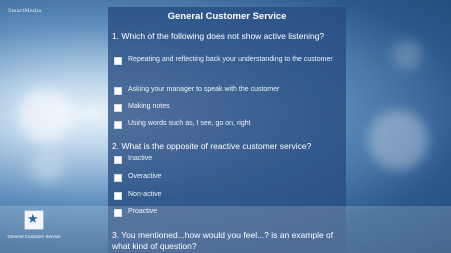 The height and width of the screenshot is (253, 451). What do you see at coordinates (189, 123) in the screenshot?
I see `option-label: Using words such as, I see, go on, right` at bounding box center [189, 123].